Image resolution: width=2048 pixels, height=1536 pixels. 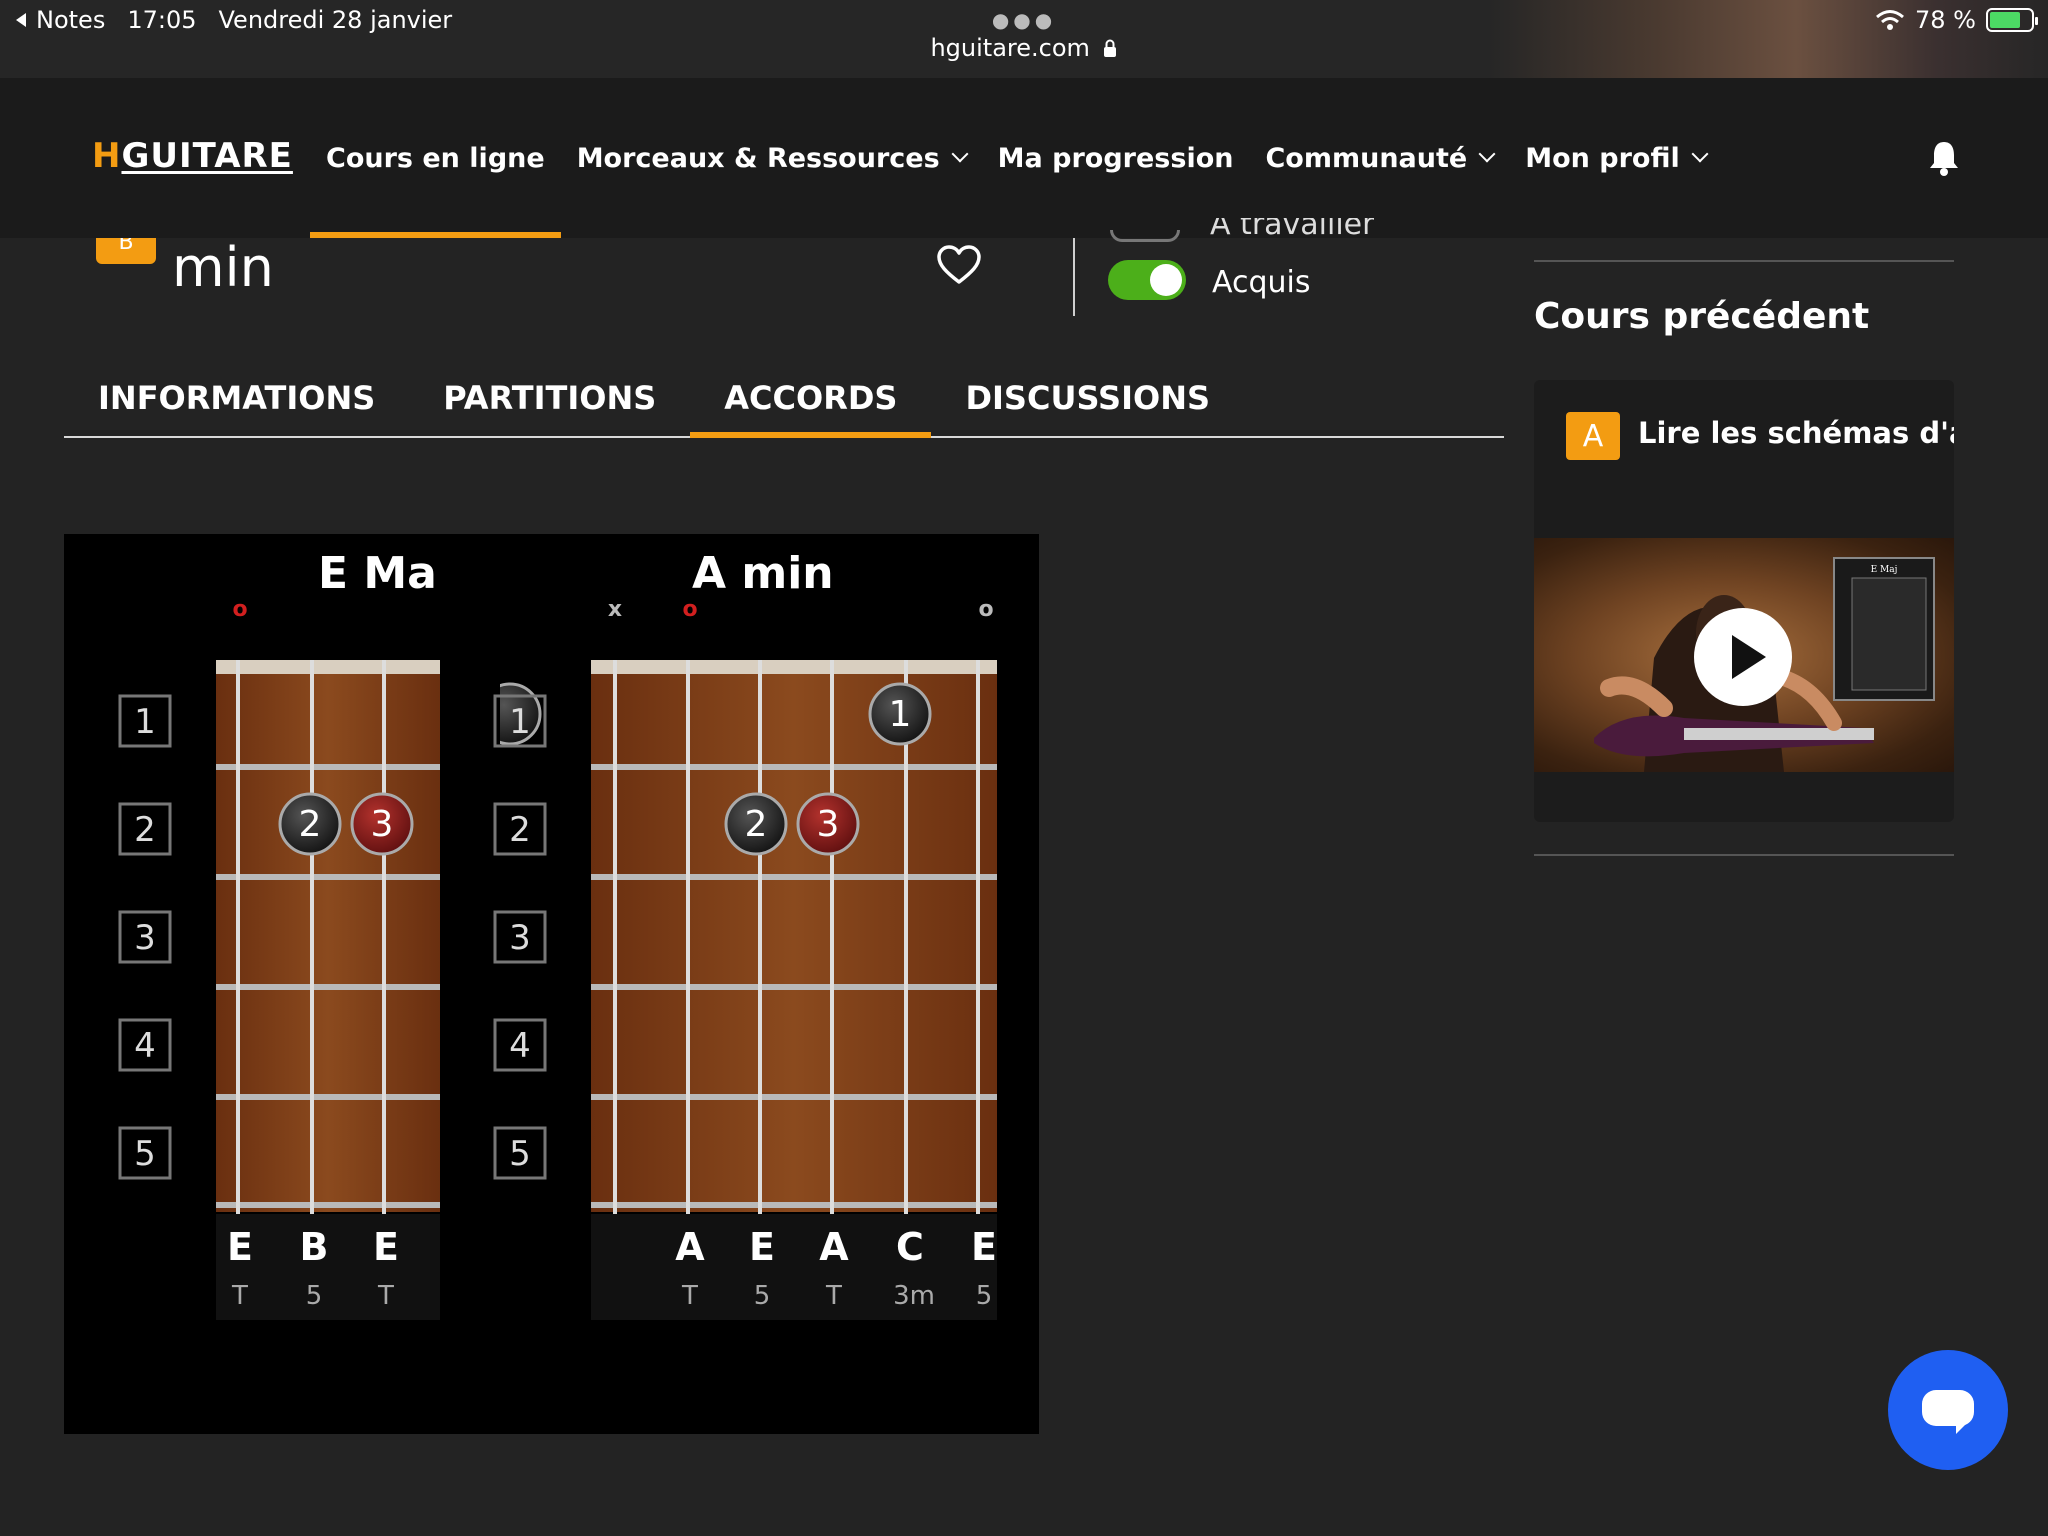 I want to click on finger-number: 1, so click(x=900, y=714).